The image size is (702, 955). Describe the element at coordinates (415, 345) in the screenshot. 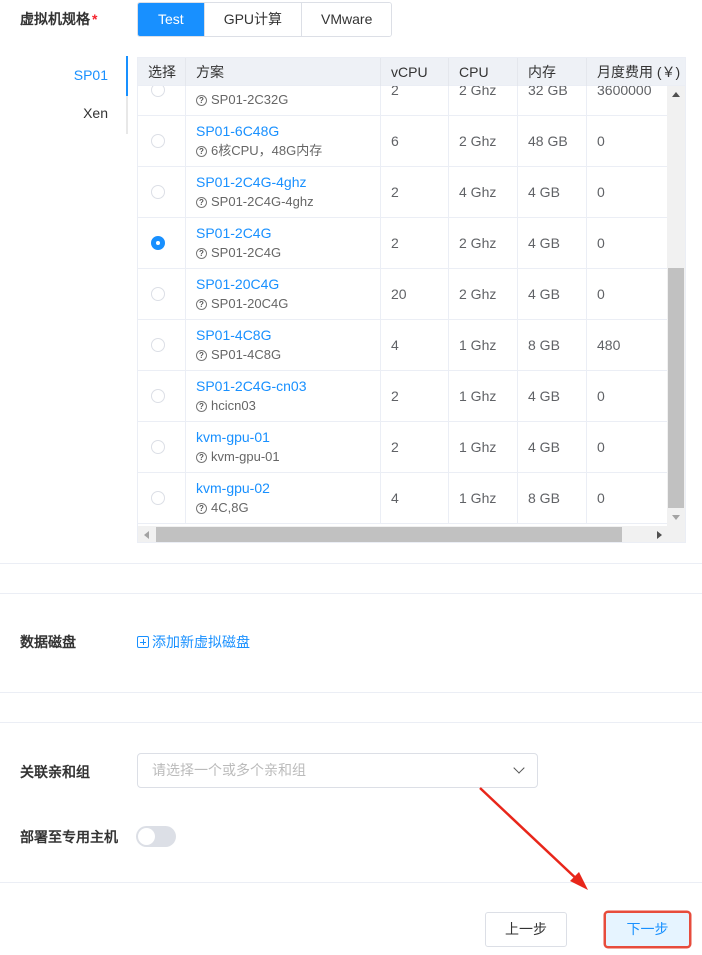

I see `vcpu-cell: 4` at that location.